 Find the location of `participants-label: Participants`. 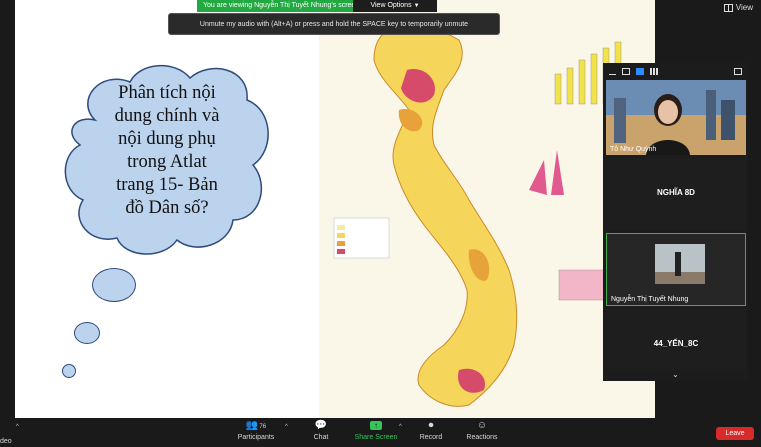

participants-label: Participants is located at coordinates (256, 437).